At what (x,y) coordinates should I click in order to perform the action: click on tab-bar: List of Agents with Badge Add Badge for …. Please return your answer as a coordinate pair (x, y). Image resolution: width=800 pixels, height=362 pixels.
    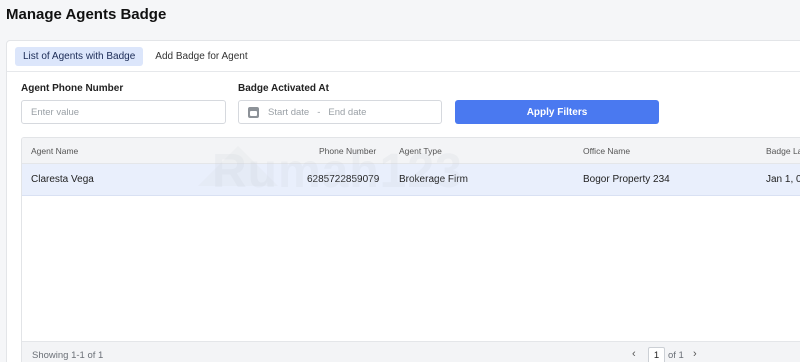
    Looking at the image, I should click on (403, 56).